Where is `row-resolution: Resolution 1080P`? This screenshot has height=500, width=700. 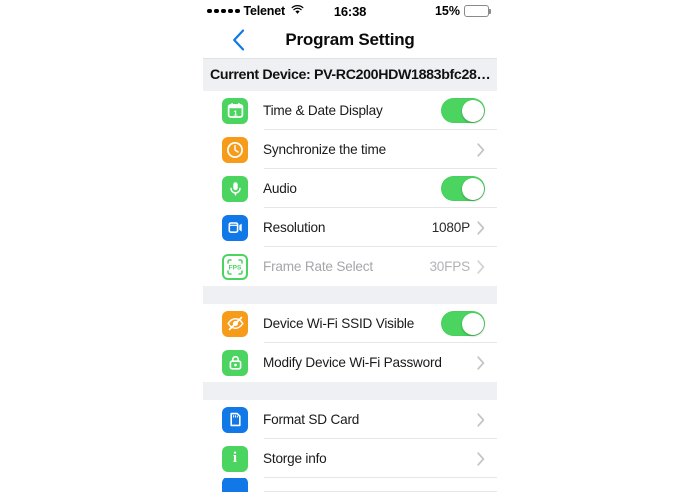
row-resolution: Resolution 1080P is located at coordinates (350, 227).